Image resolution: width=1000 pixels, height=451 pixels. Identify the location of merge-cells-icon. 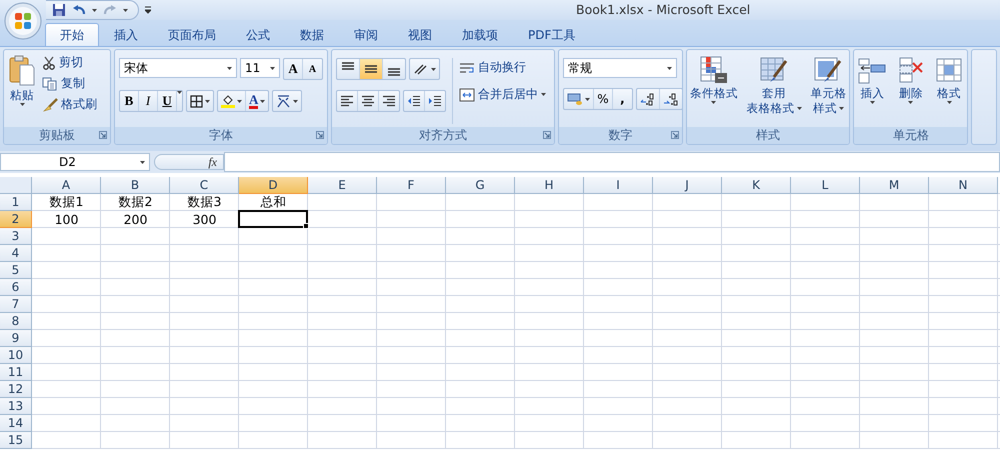
(467, 95).